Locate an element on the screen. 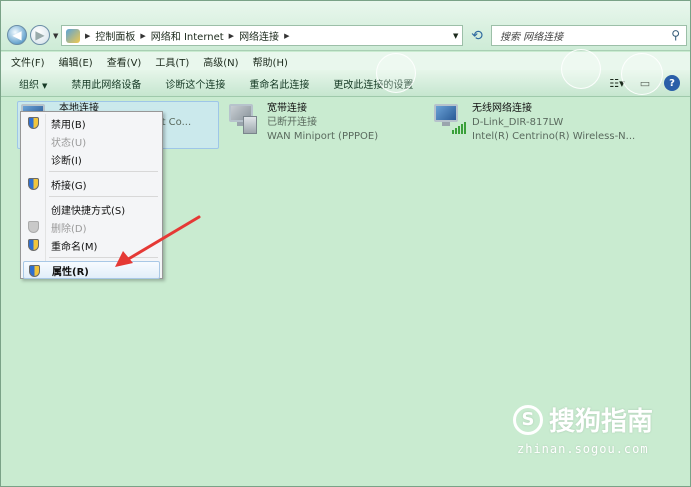 The height and width of the screenshot is (487, 691). disable-device-button: 禁用此网络设备 is located at coordinates (106, 83).